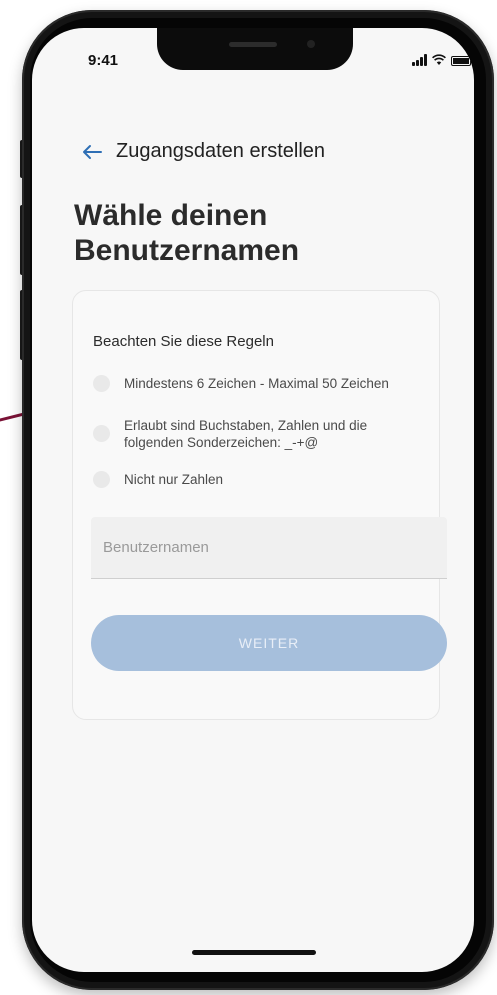 This screenshot has height=995, width=497. I want to click on status-icons, so click(441, 58).